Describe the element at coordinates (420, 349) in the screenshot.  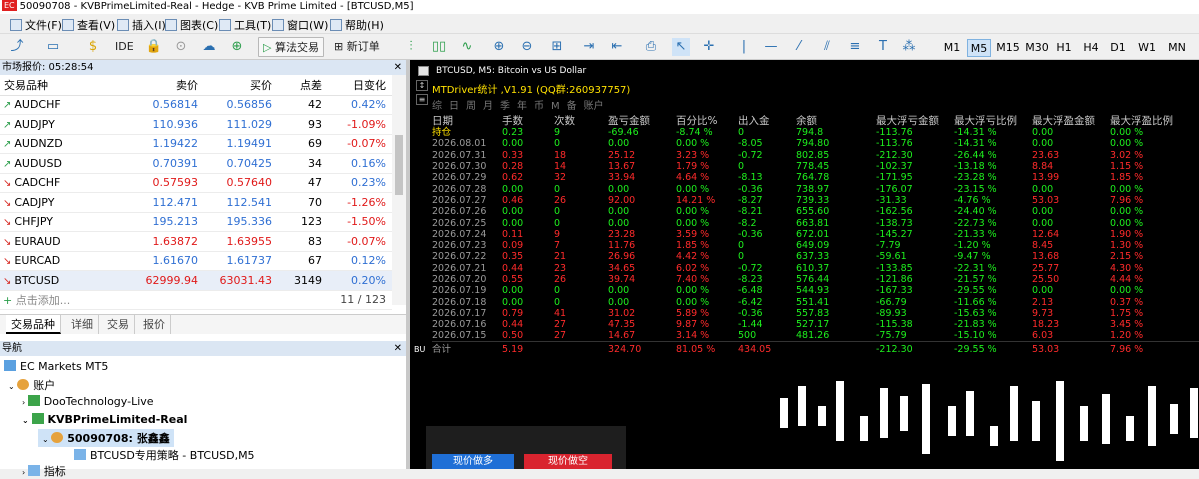
I see `buy-line-label: BU` at that location.